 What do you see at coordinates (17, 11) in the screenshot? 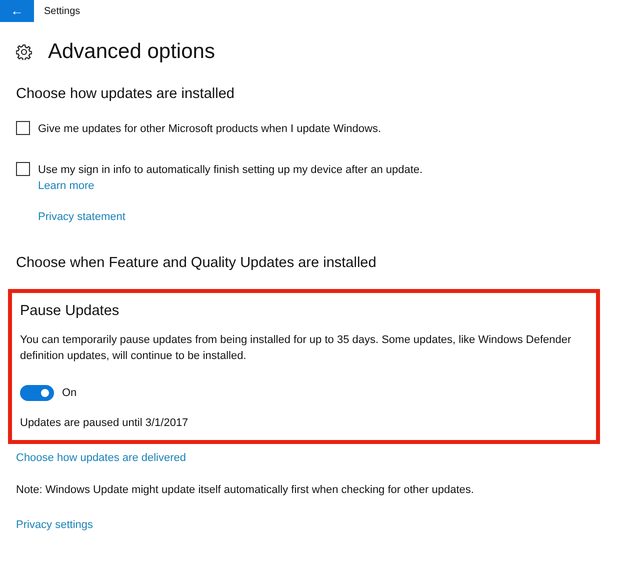
I see `back-button: ←` at bounding box center [17, 11].